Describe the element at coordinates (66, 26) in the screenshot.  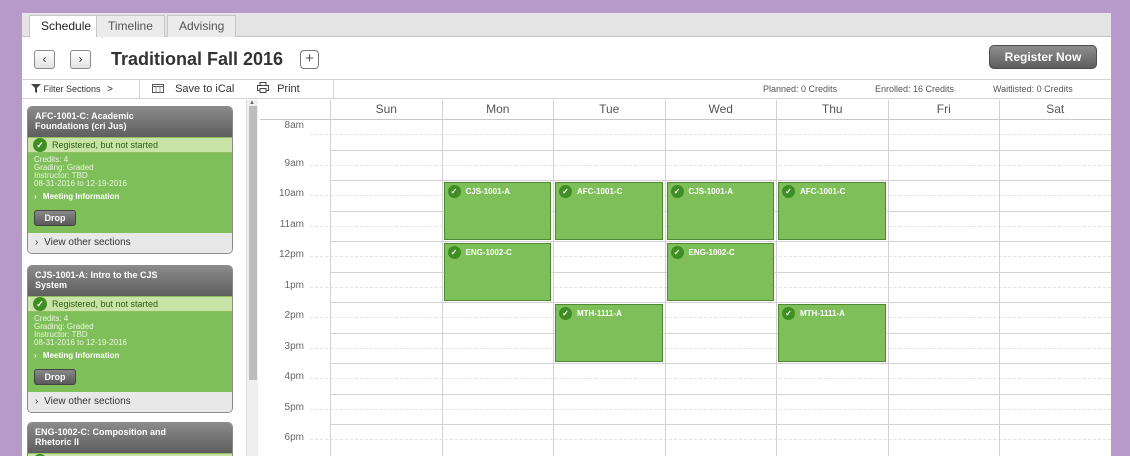
I see `tab-schedule: Schedule` at that location.